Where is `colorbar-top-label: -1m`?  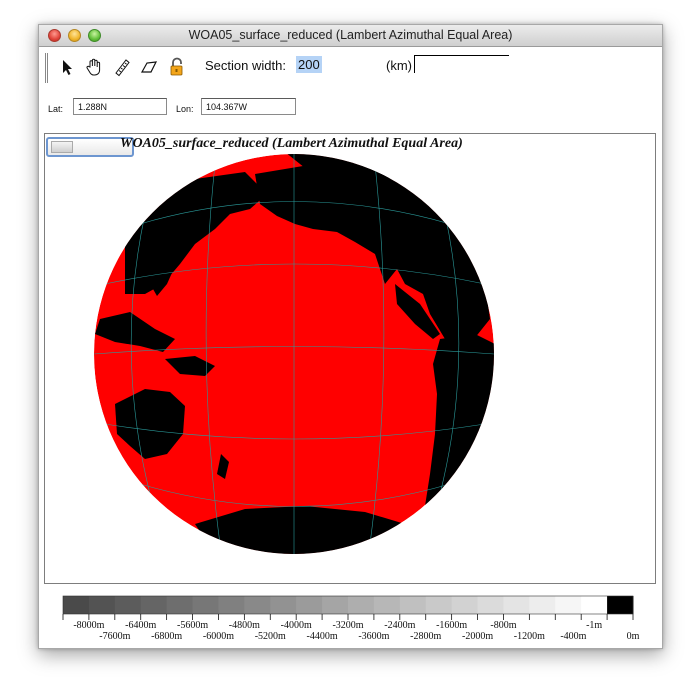
colorbar-top-label: -1m is located at coordinates (594, 625).